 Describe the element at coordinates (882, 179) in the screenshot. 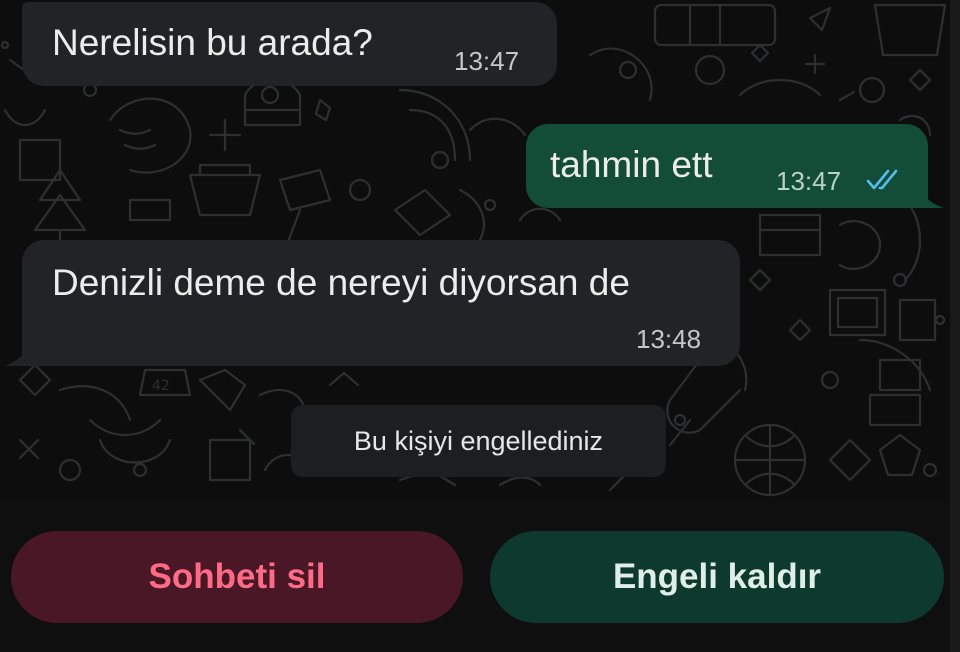

I see `double-check-icon` at that location.